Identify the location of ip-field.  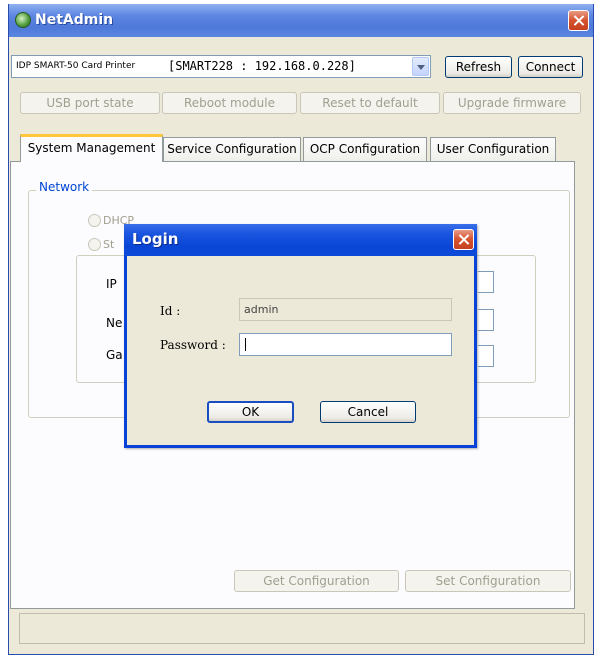
(486, 282).